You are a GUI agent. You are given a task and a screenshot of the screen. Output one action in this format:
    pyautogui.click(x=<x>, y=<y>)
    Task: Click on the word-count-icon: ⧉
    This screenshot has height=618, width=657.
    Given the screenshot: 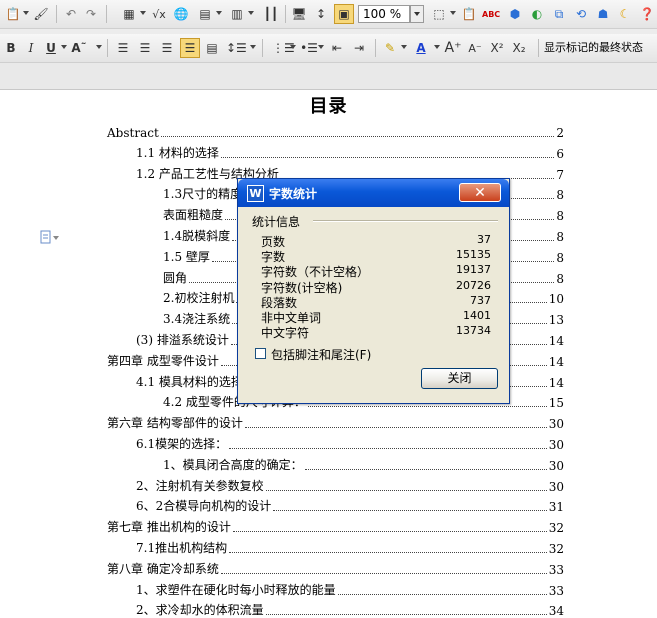 What is the action you would take?
    pyautogui.click(x=559, y=14)
    